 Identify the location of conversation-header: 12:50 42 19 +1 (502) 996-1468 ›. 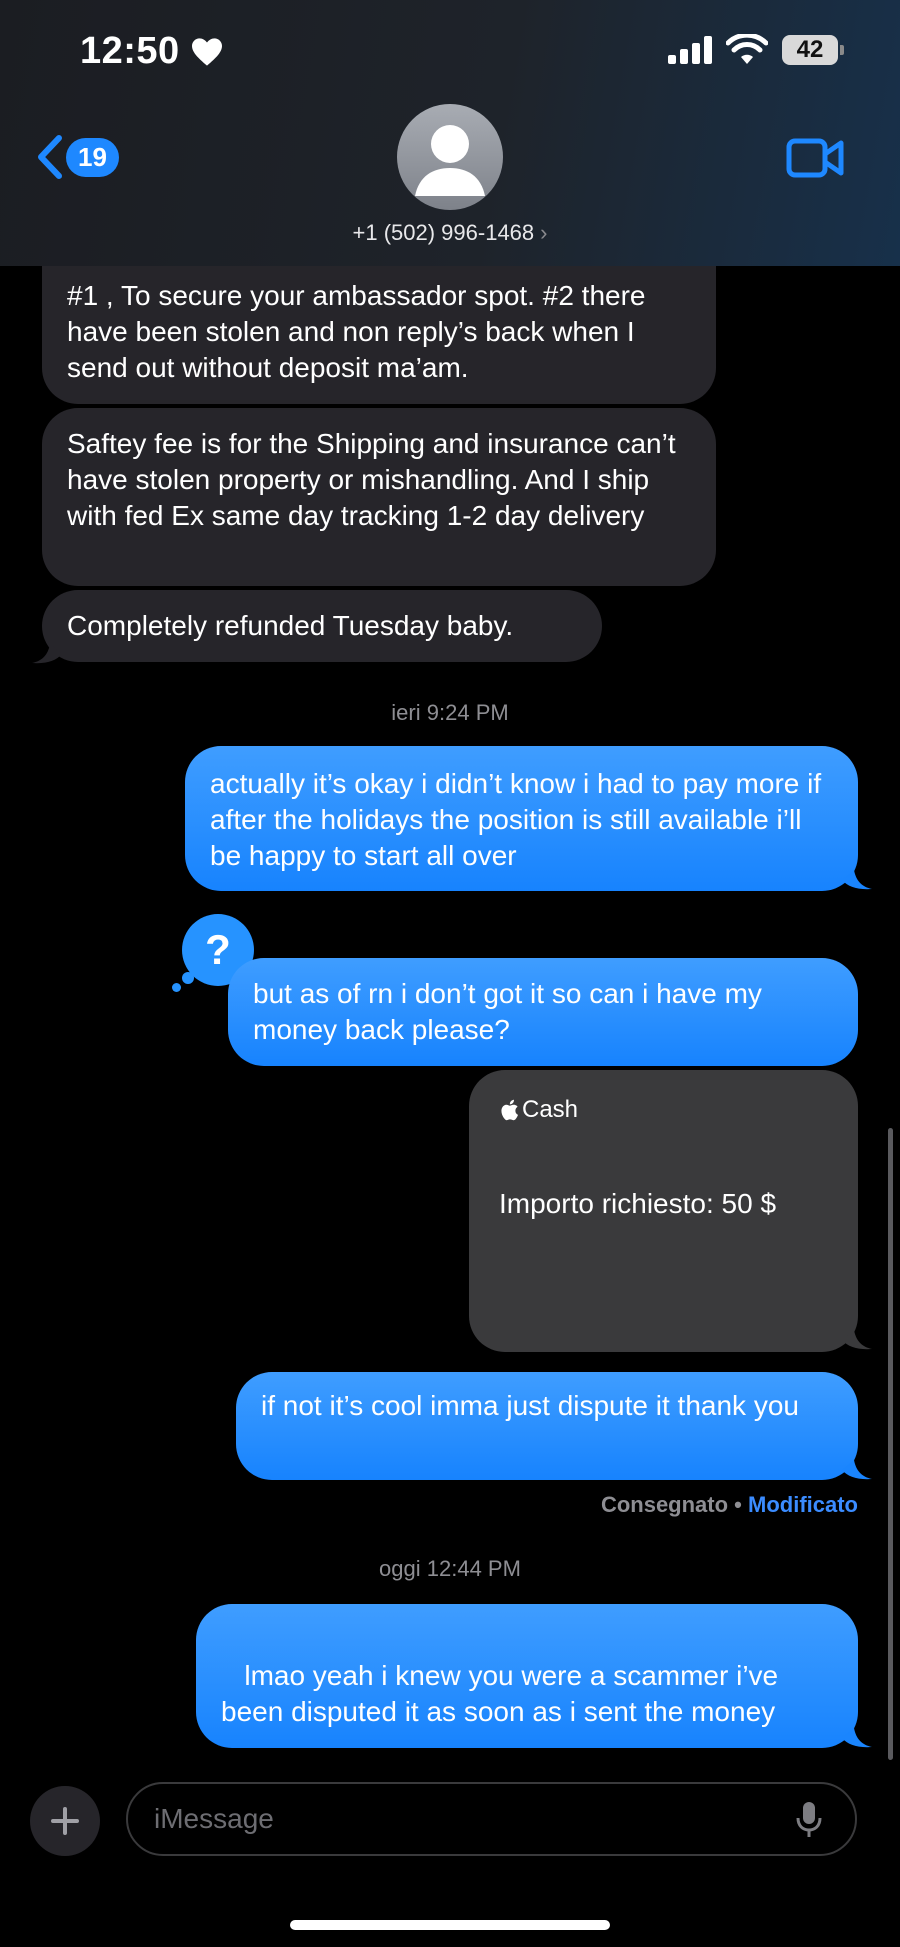
(450, 133).